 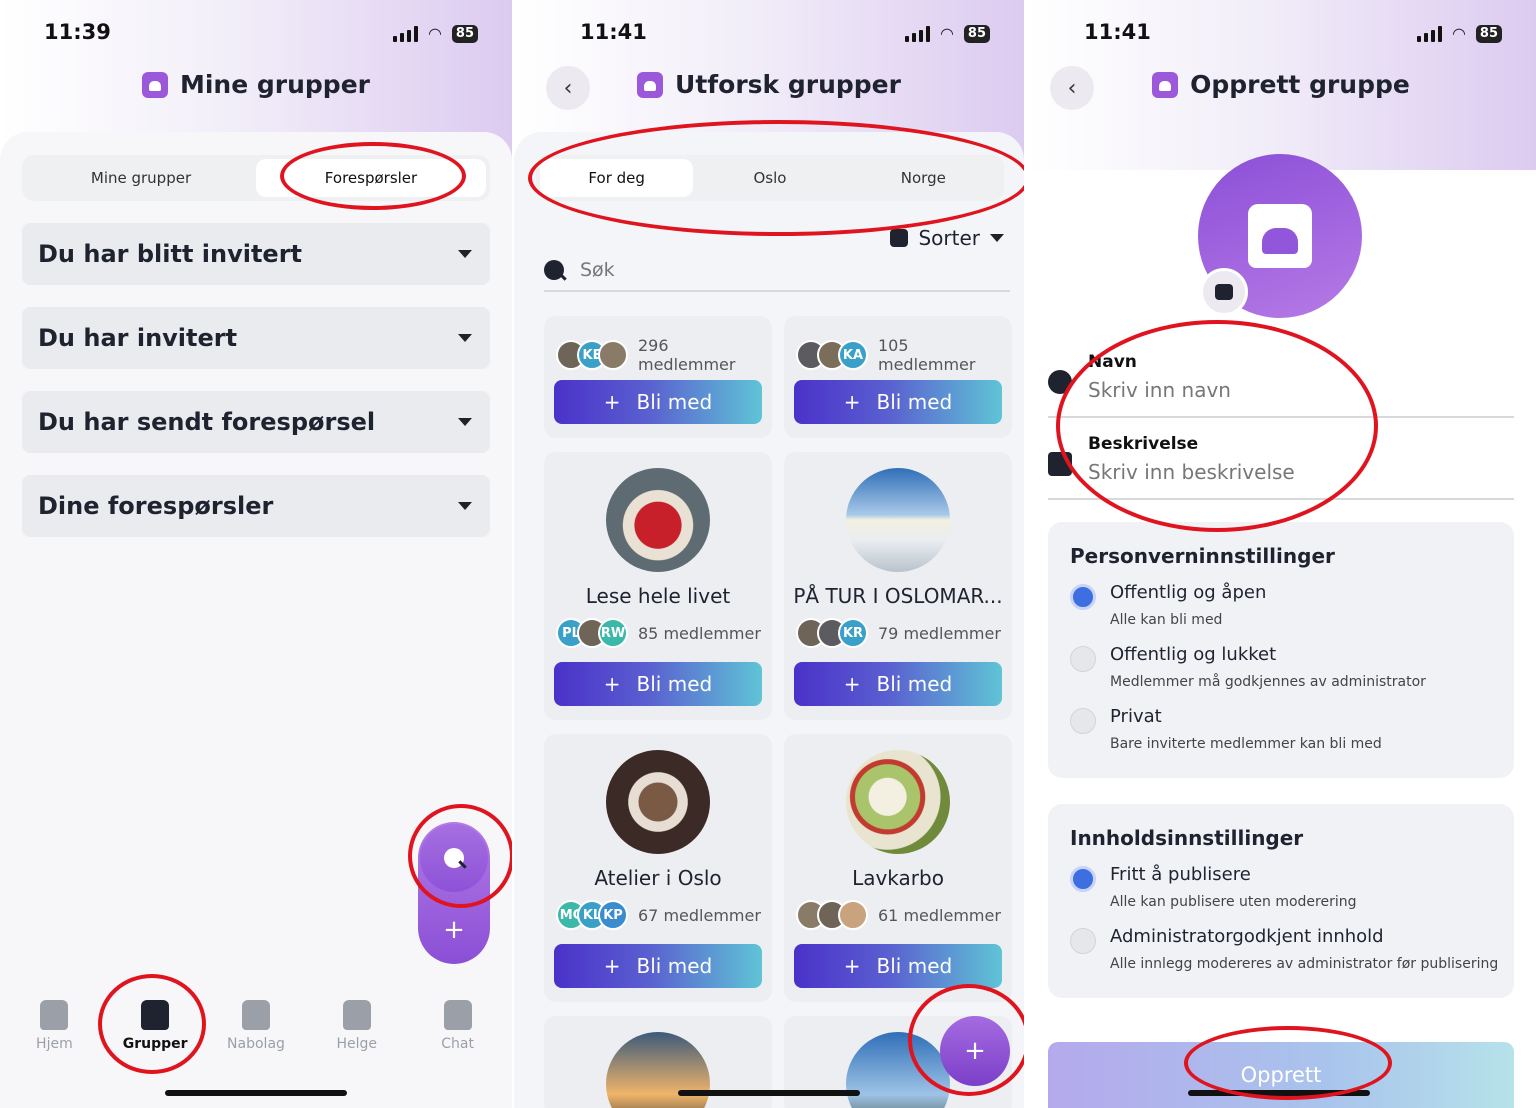 I want to click on bottom-nav: Hjem Grupper Nabolag Helge Chat, so click(x=256, y=1026).